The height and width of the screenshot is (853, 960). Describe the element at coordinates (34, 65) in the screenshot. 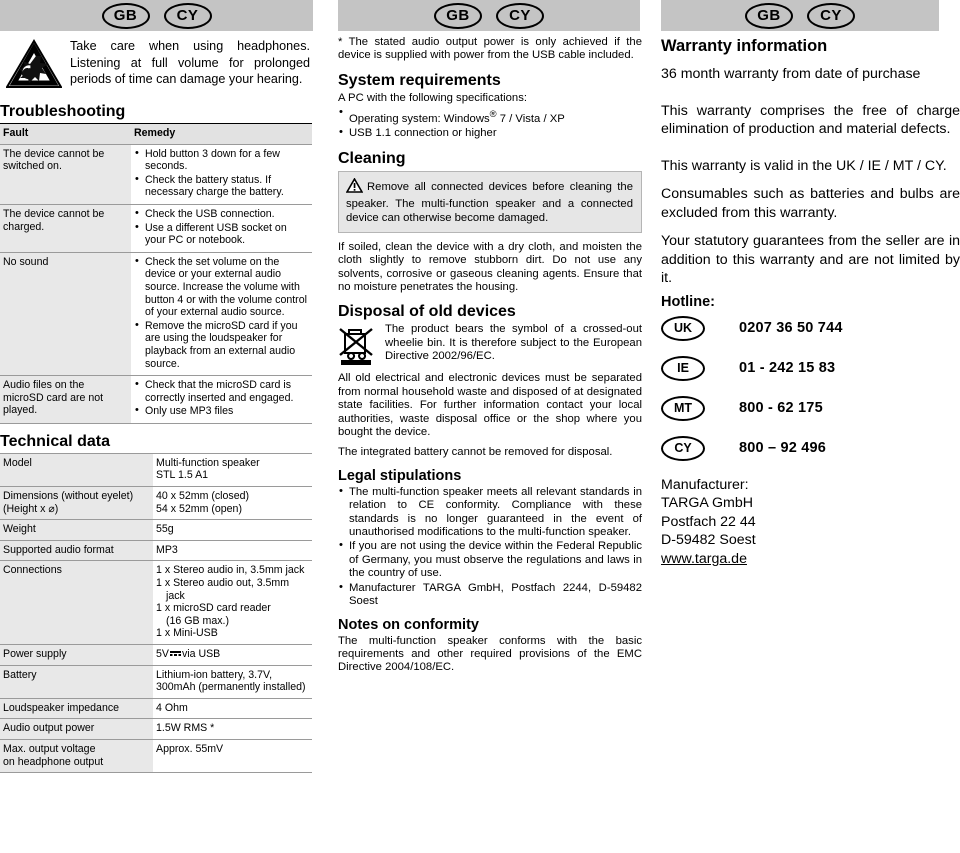

I see `headphone-volume-warning-triangle-icon` at that location.